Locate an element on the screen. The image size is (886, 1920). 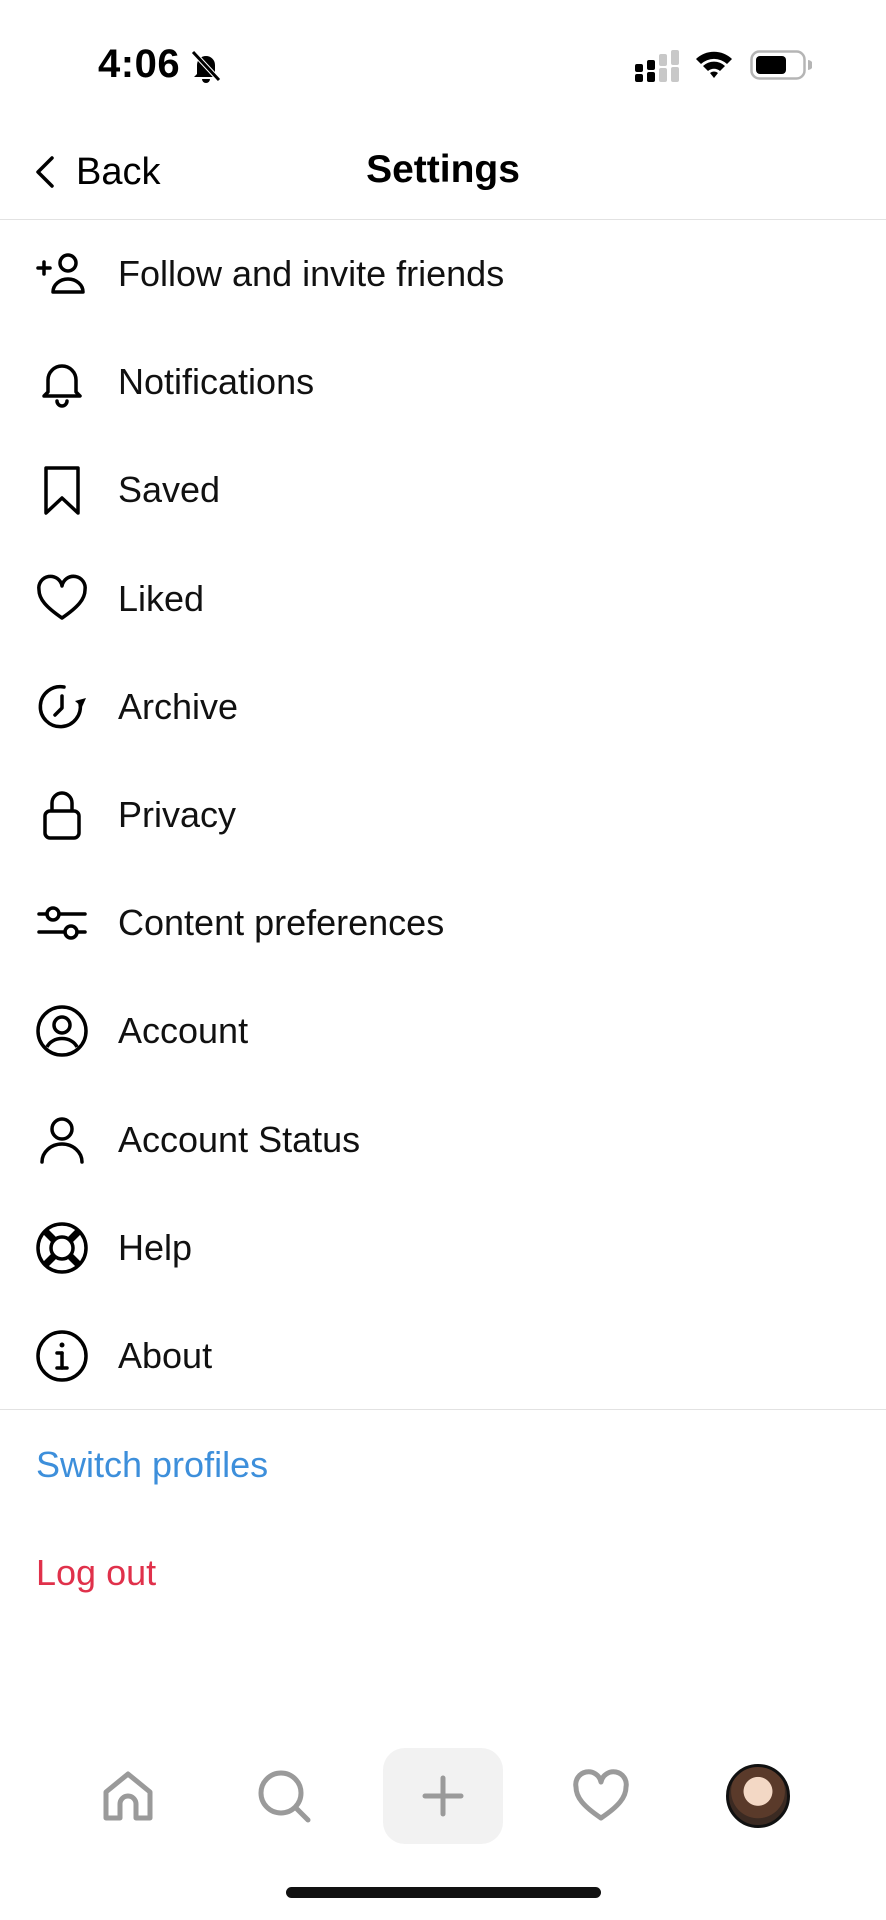
log-out-button: Log out is located at coordinates (96, 1573).